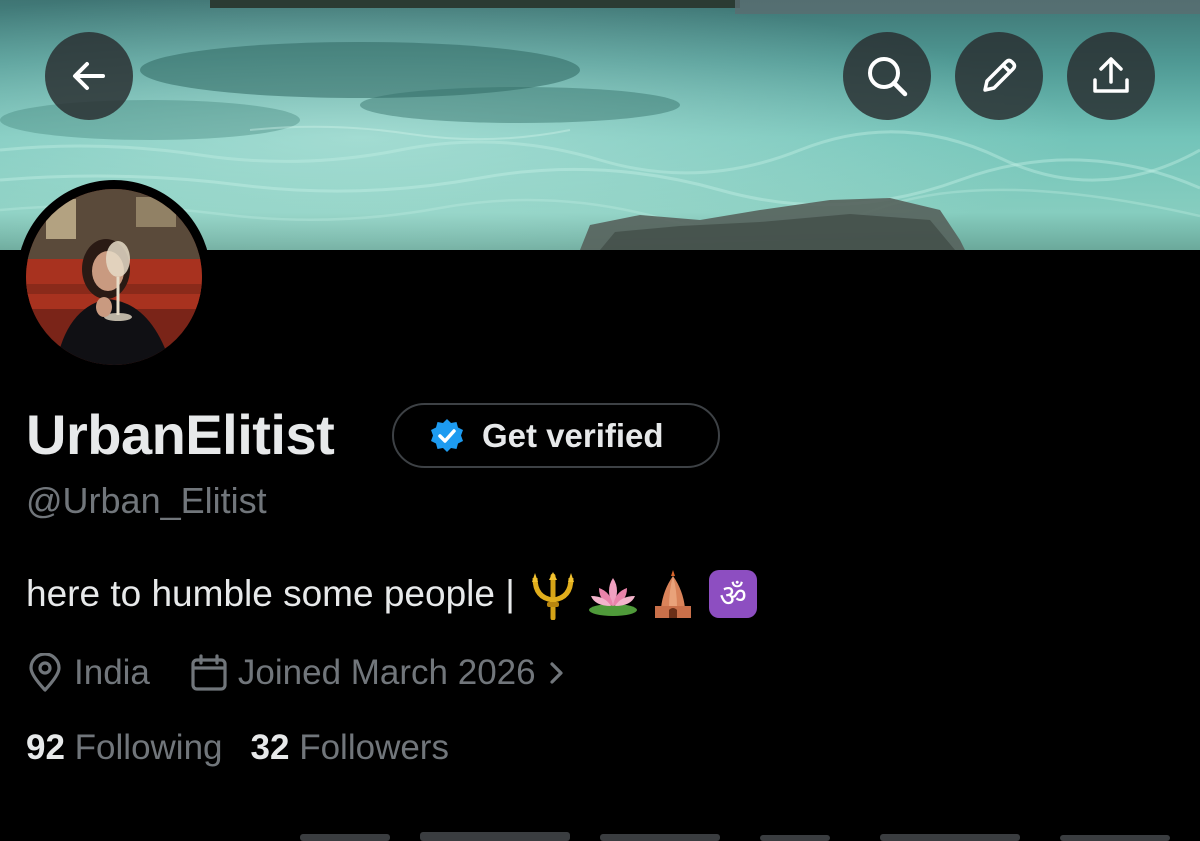 The image size is (1200, 841). I want to click on bio: here to humble some people | ॐ, so click(392, 594).